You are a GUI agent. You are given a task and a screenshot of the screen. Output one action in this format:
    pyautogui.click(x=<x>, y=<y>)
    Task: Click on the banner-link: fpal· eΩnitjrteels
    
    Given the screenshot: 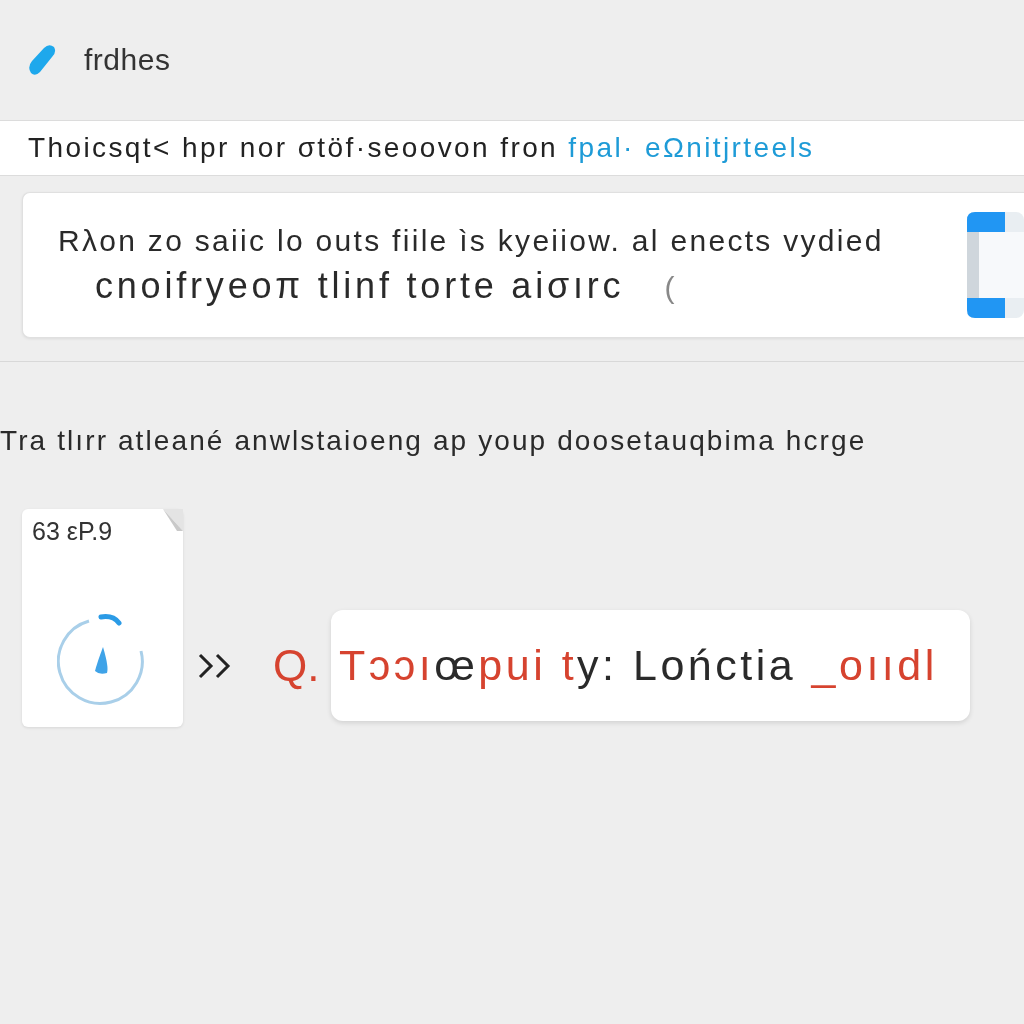 What is the action you would take?
    pyautogui.click(x=691, y=147)
    